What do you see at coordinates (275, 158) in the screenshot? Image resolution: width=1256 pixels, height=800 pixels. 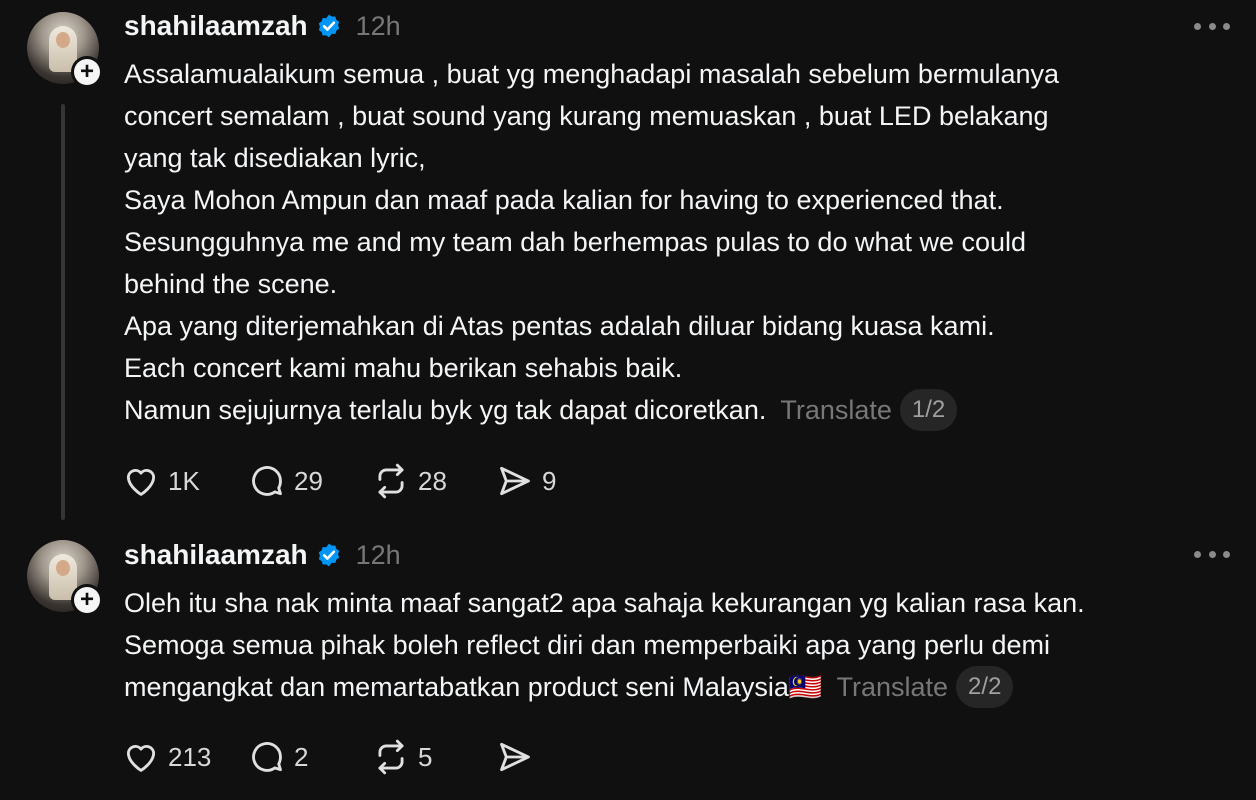 I see `post-text-line: yang tak disediakan lyric,` at bounding box center [275, 158].